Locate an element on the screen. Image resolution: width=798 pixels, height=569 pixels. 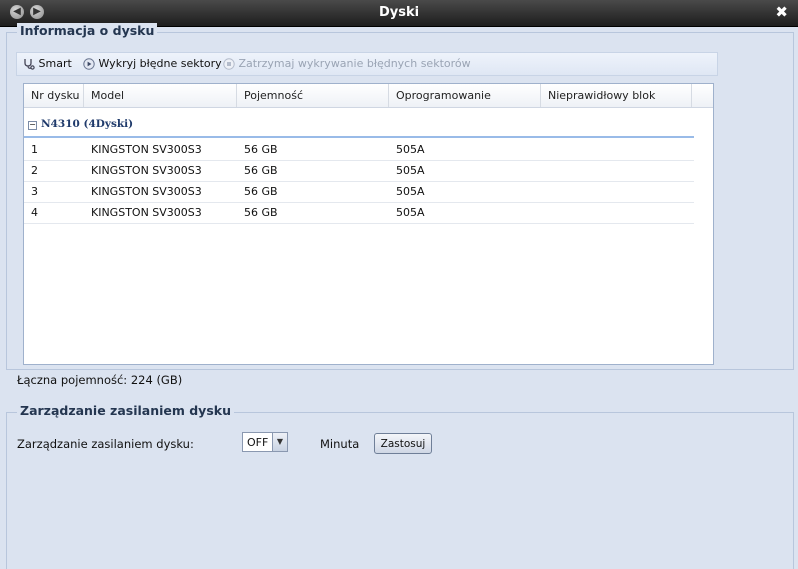
detect-bad-sectors-label: Wykryj błędne sektory is located at coordinates (160, 63).